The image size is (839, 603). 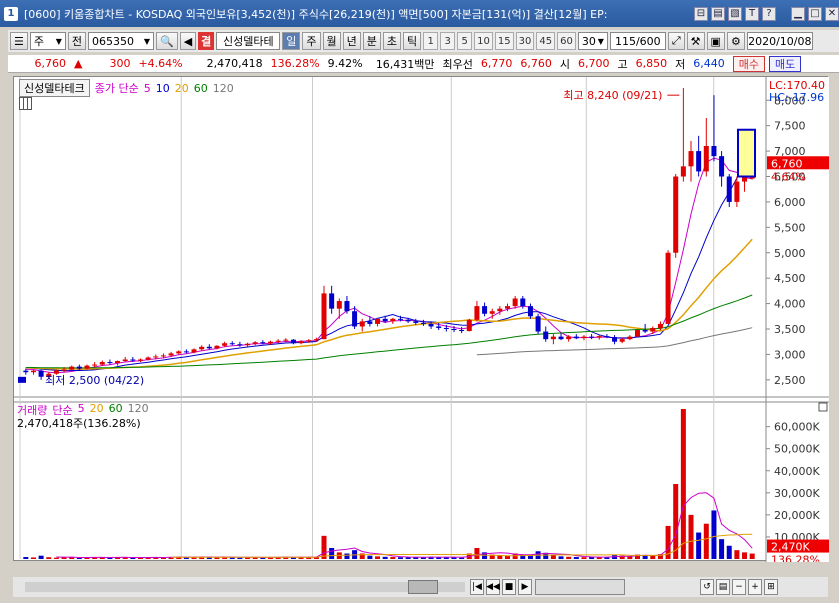 What do you see at coordinates (795, 558) in the screenshot?
I see `volume-pct-label: 136.28%` at bounding box center [795, 558].